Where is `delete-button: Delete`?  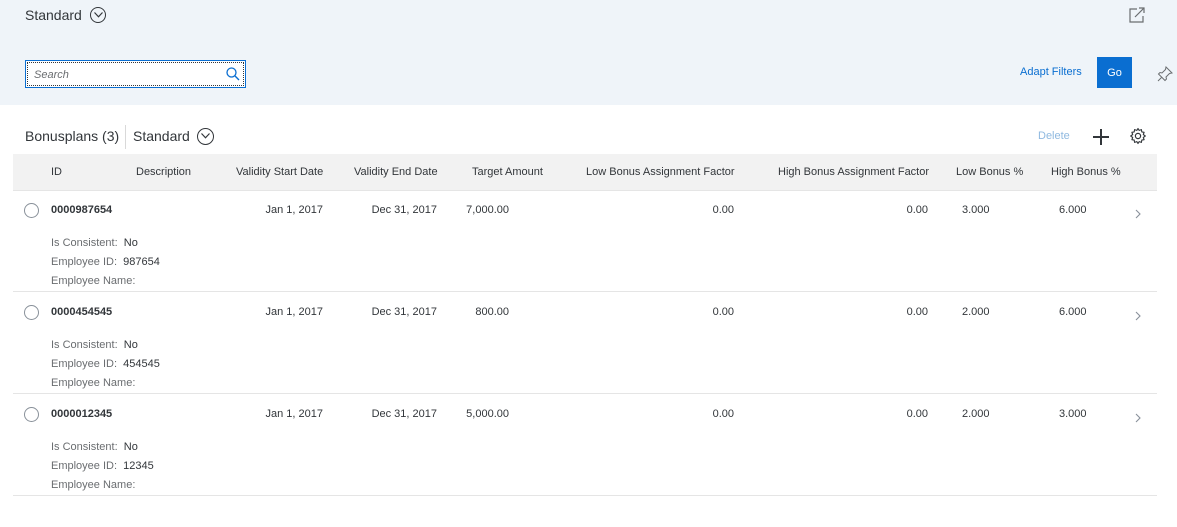
delete-button: Delete is located at coordinates (1054, 136).